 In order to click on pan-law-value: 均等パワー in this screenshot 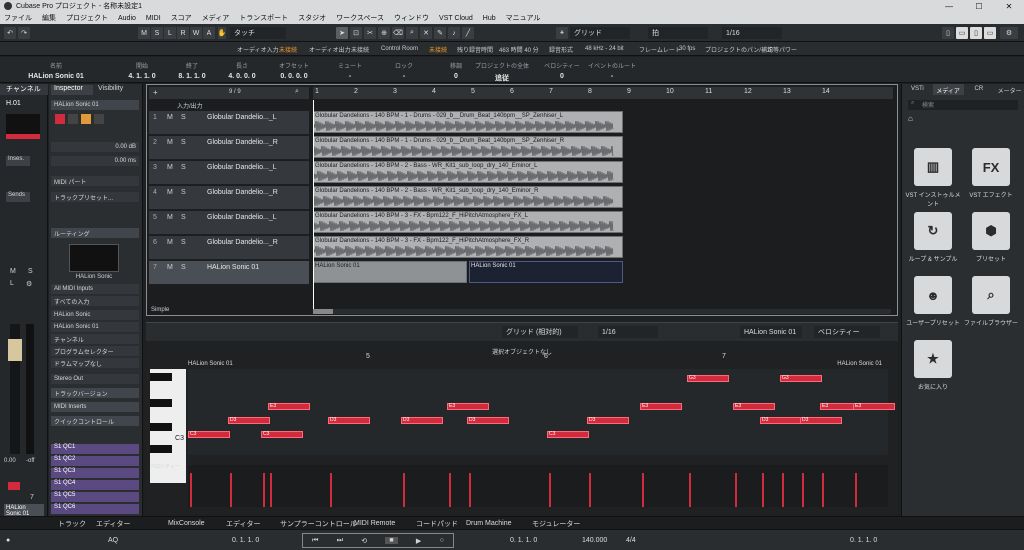, I will do `click(782, 49)`.